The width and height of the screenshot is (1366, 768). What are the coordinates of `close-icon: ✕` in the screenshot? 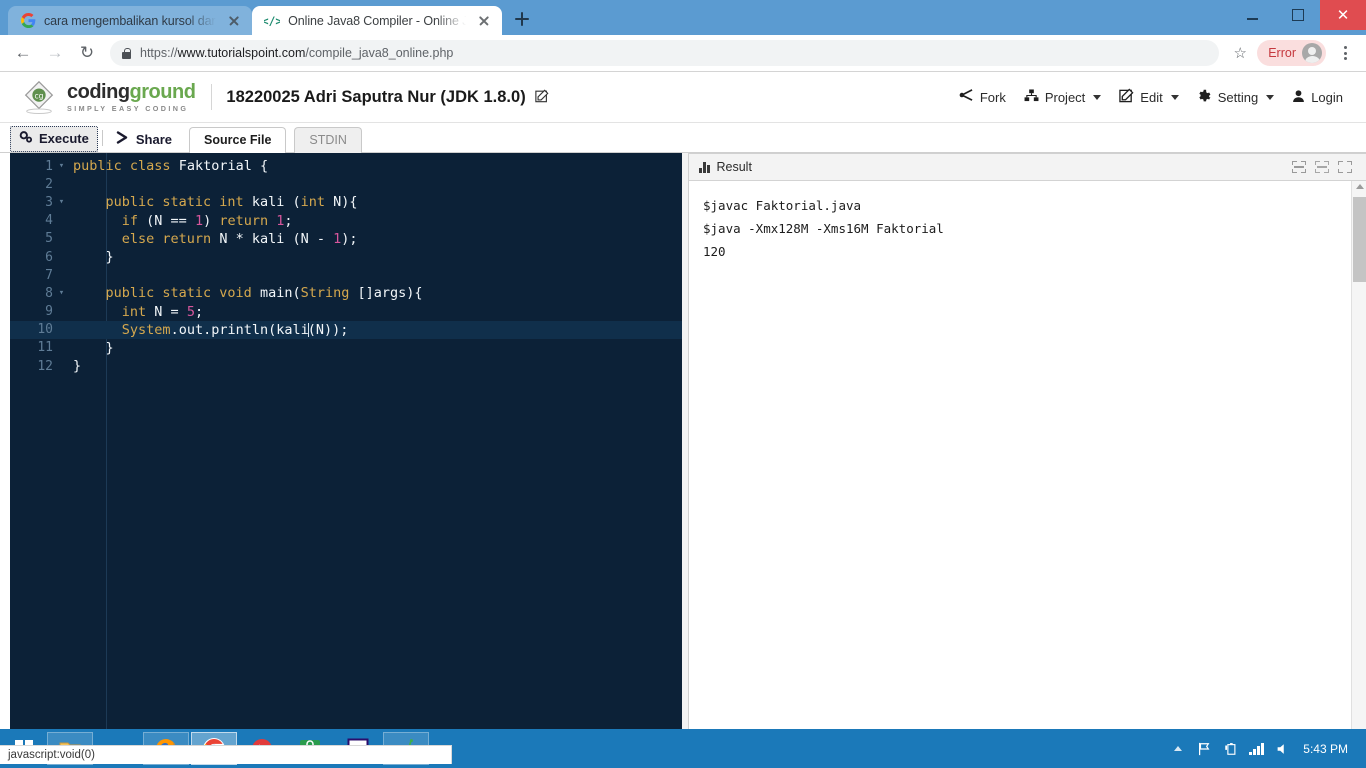 It's located at (1343, 15).